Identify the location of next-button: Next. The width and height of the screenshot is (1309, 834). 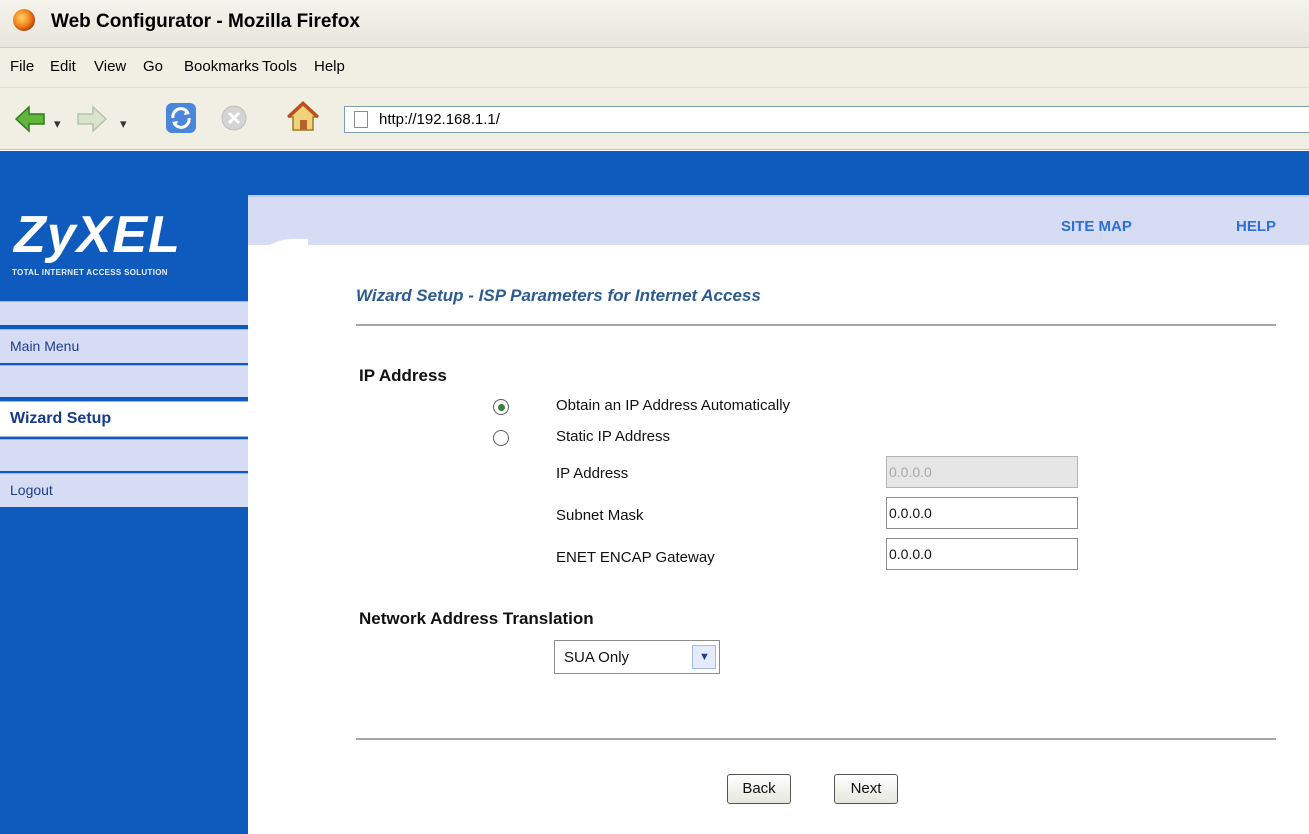
(866, 789).